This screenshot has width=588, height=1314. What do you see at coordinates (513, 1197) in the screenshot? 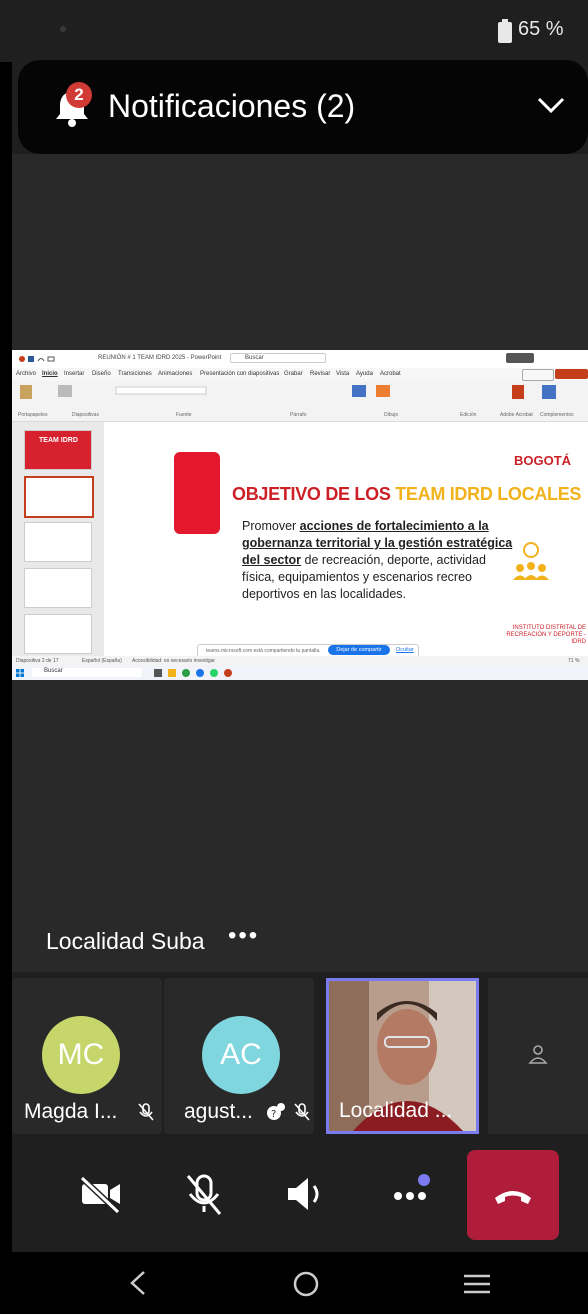
I see `hang-up-icon` at bounding box center [513, 1197].